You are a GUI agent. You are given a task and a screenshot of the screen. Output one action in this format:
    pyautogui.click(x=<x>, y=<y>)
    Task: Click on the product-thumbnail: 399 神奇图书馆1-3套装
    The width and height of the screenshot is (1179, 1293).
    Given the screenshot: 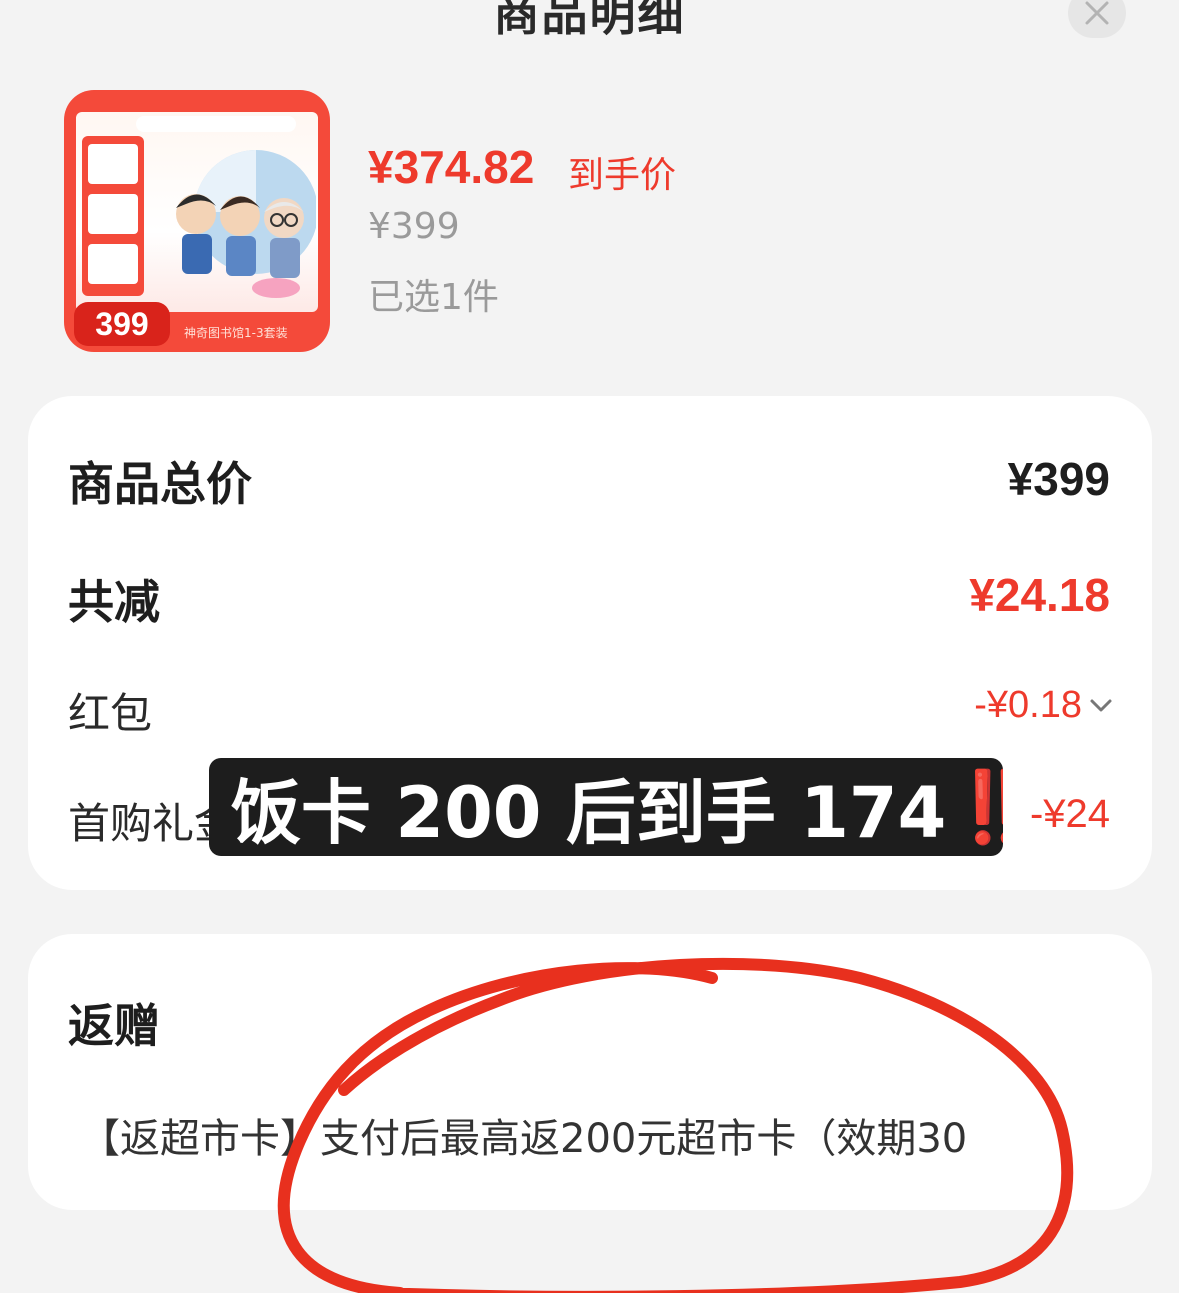 What is the action you would take?
    pyautogui.click(x=197, y=221)
    